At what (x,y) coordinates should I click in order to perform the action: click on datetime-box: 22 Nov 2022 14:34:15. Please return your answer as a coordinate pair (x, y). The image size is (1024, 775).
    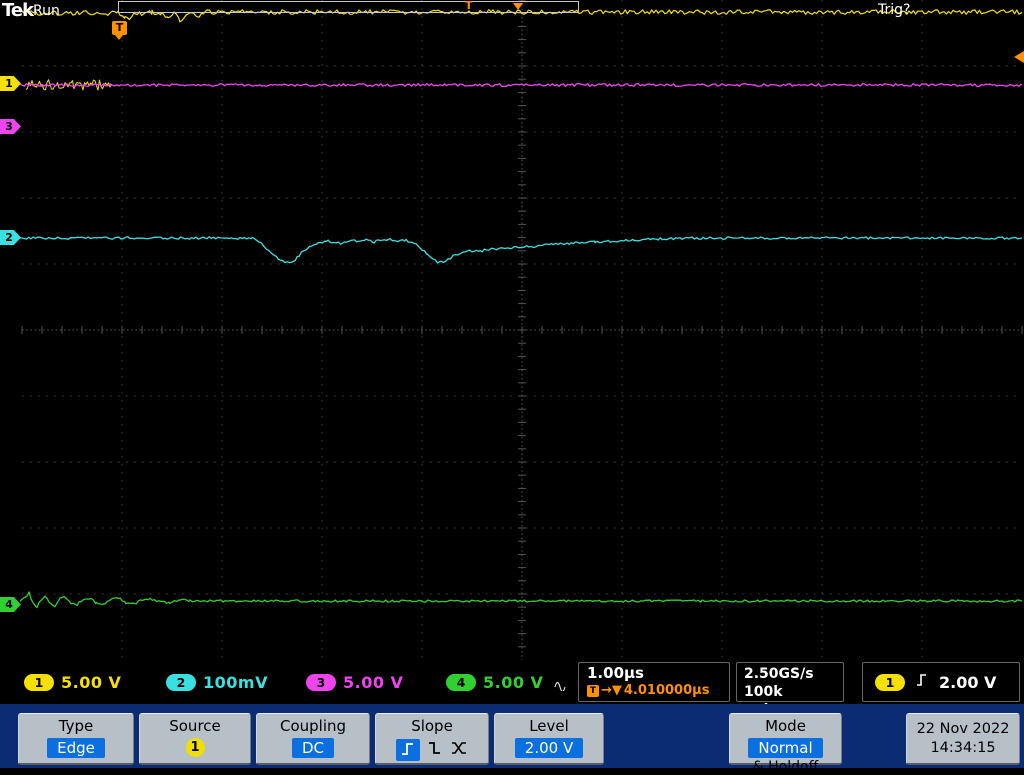
    Looking at the image, I should click on (963, 739).